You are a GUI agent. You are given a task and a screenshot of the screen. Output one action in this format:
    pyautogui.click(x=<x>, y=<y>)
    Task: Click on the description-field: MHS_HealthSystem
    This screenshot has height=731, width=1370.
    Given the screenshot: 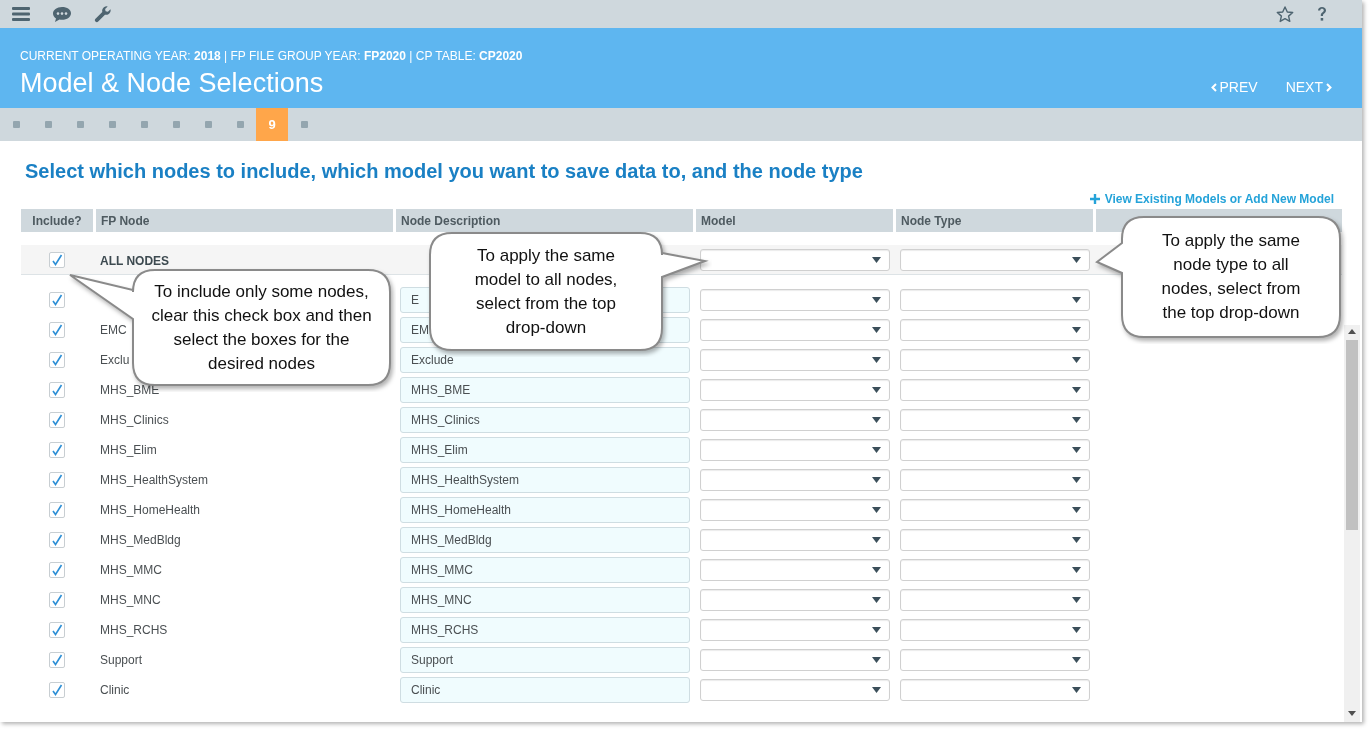 What is the action you would take?
    pyautogui.click(x=545, y=480)
    